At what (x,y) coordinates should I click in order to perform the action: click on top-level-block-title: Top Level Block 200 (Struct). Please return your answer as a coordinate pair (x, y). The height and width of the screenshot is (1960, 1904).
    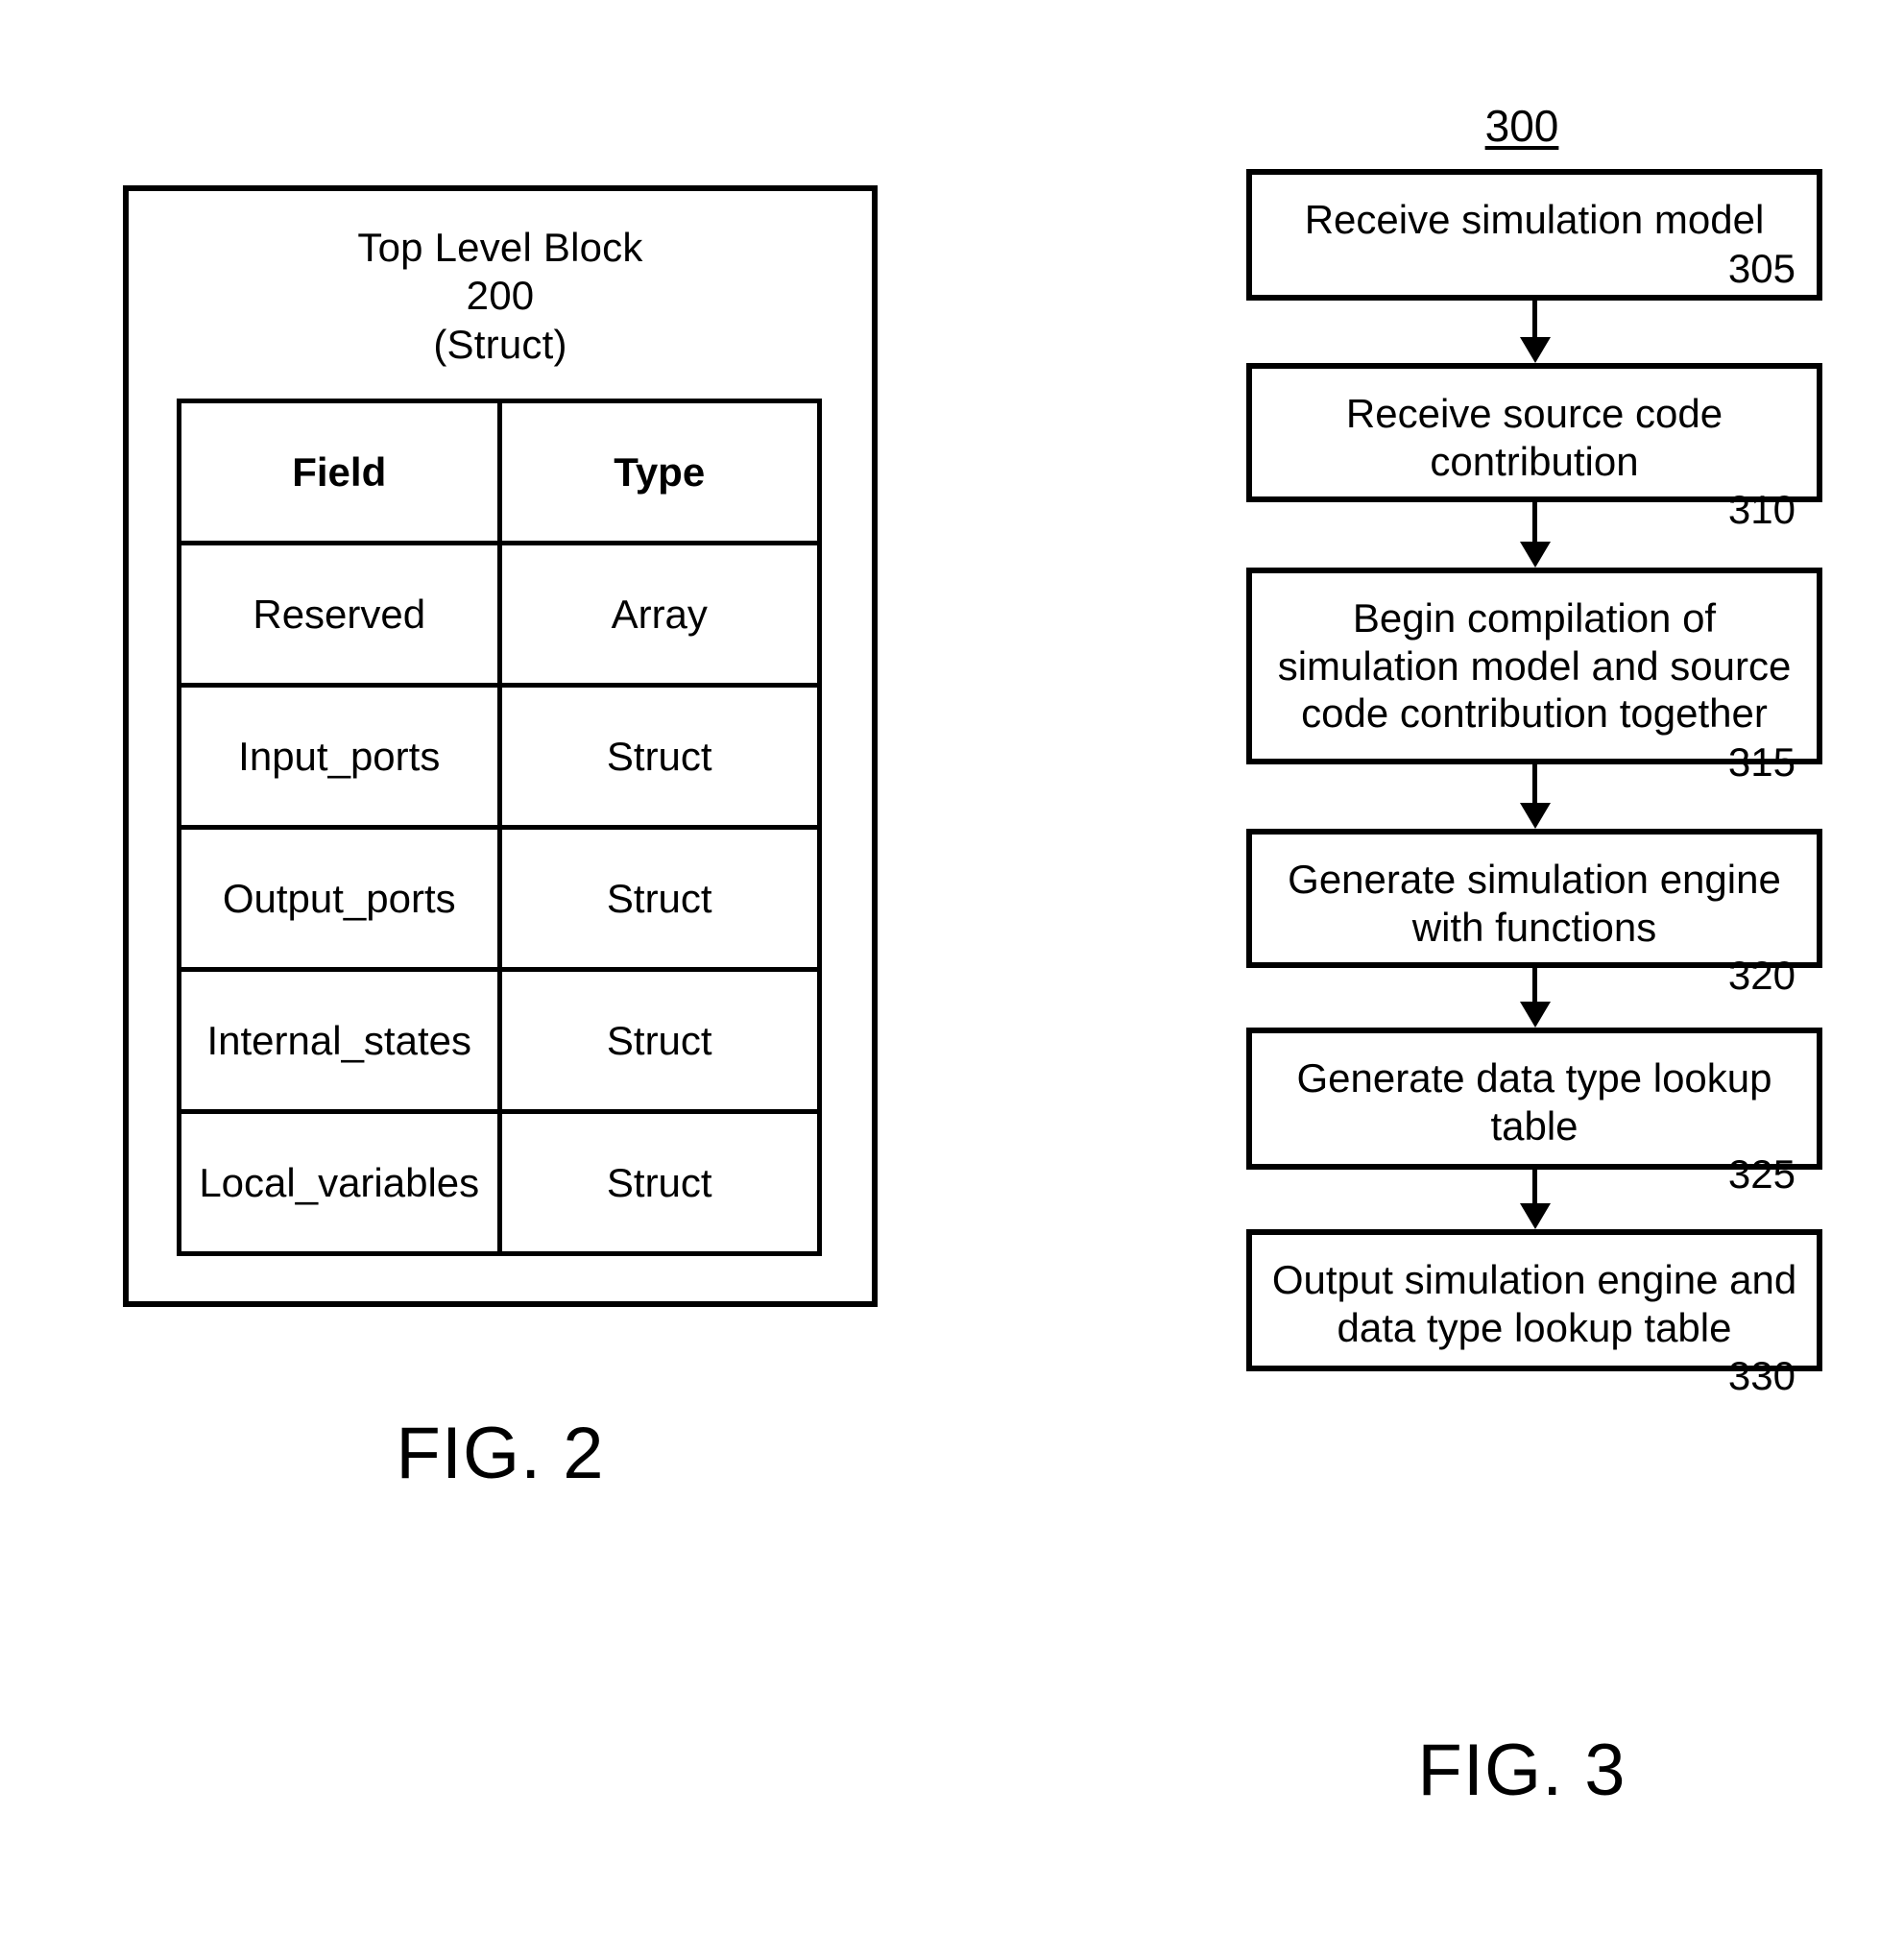
    Looking at the image, I should click on (501, 296).